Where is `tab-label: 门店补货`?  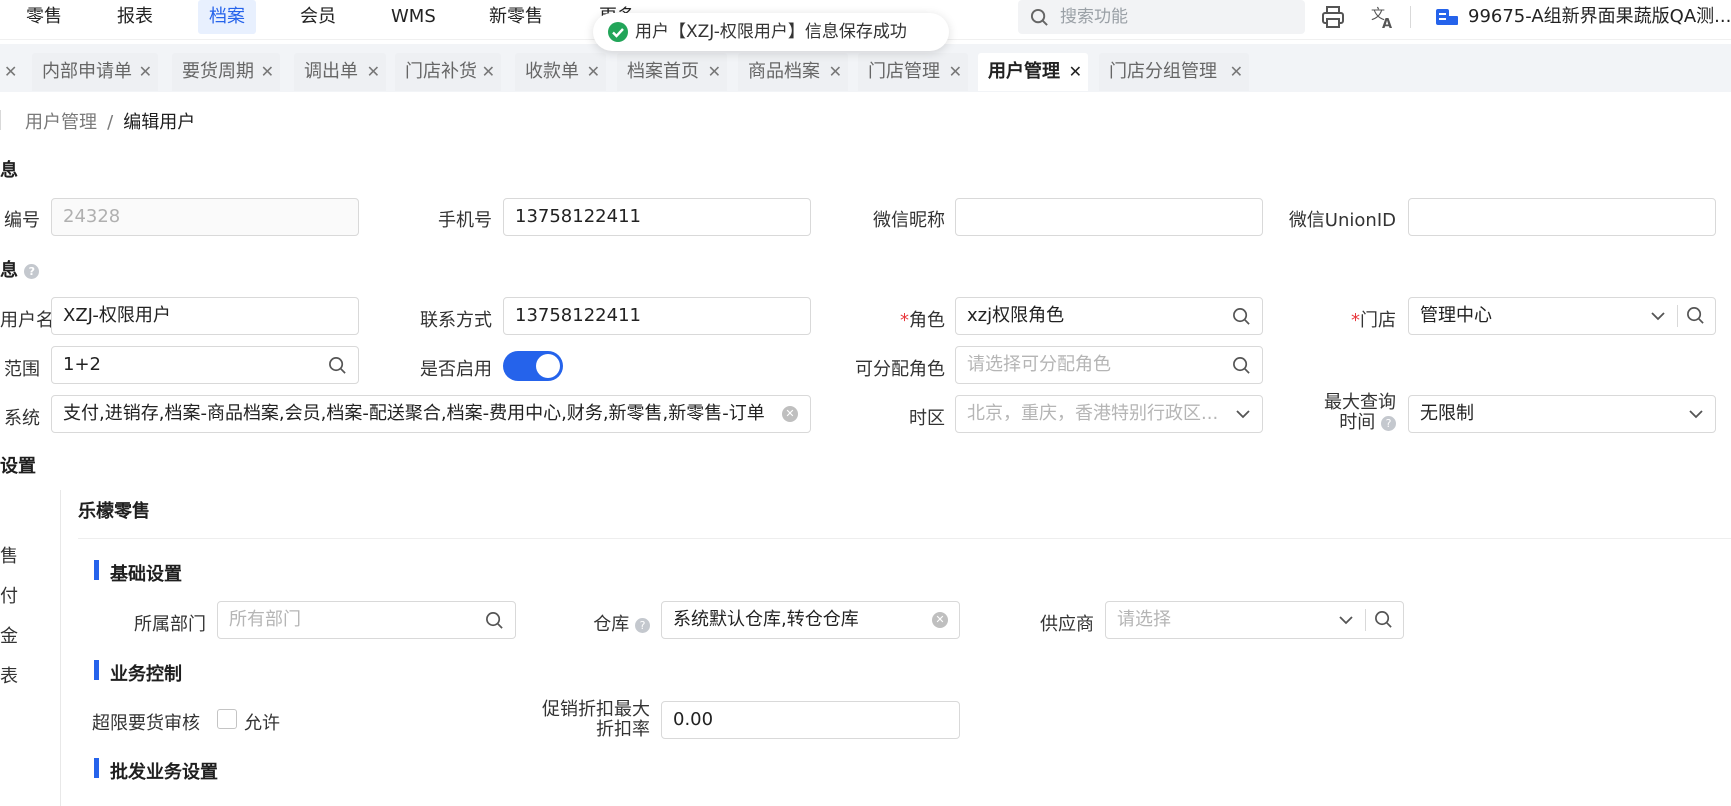
tab-label: 门店补货 is located at coordinates (441, 71).